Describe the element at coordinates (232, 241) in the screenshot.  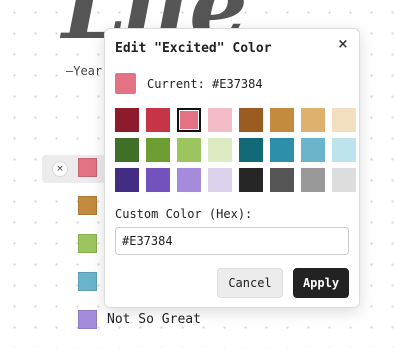
I see `hex-color-input` at that location.